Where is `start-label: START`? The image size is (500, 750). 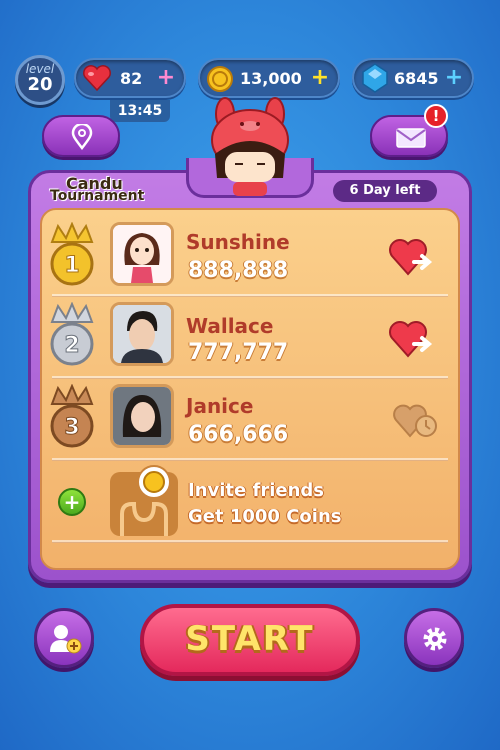
start-label: START is located at coordinates (250, 639).